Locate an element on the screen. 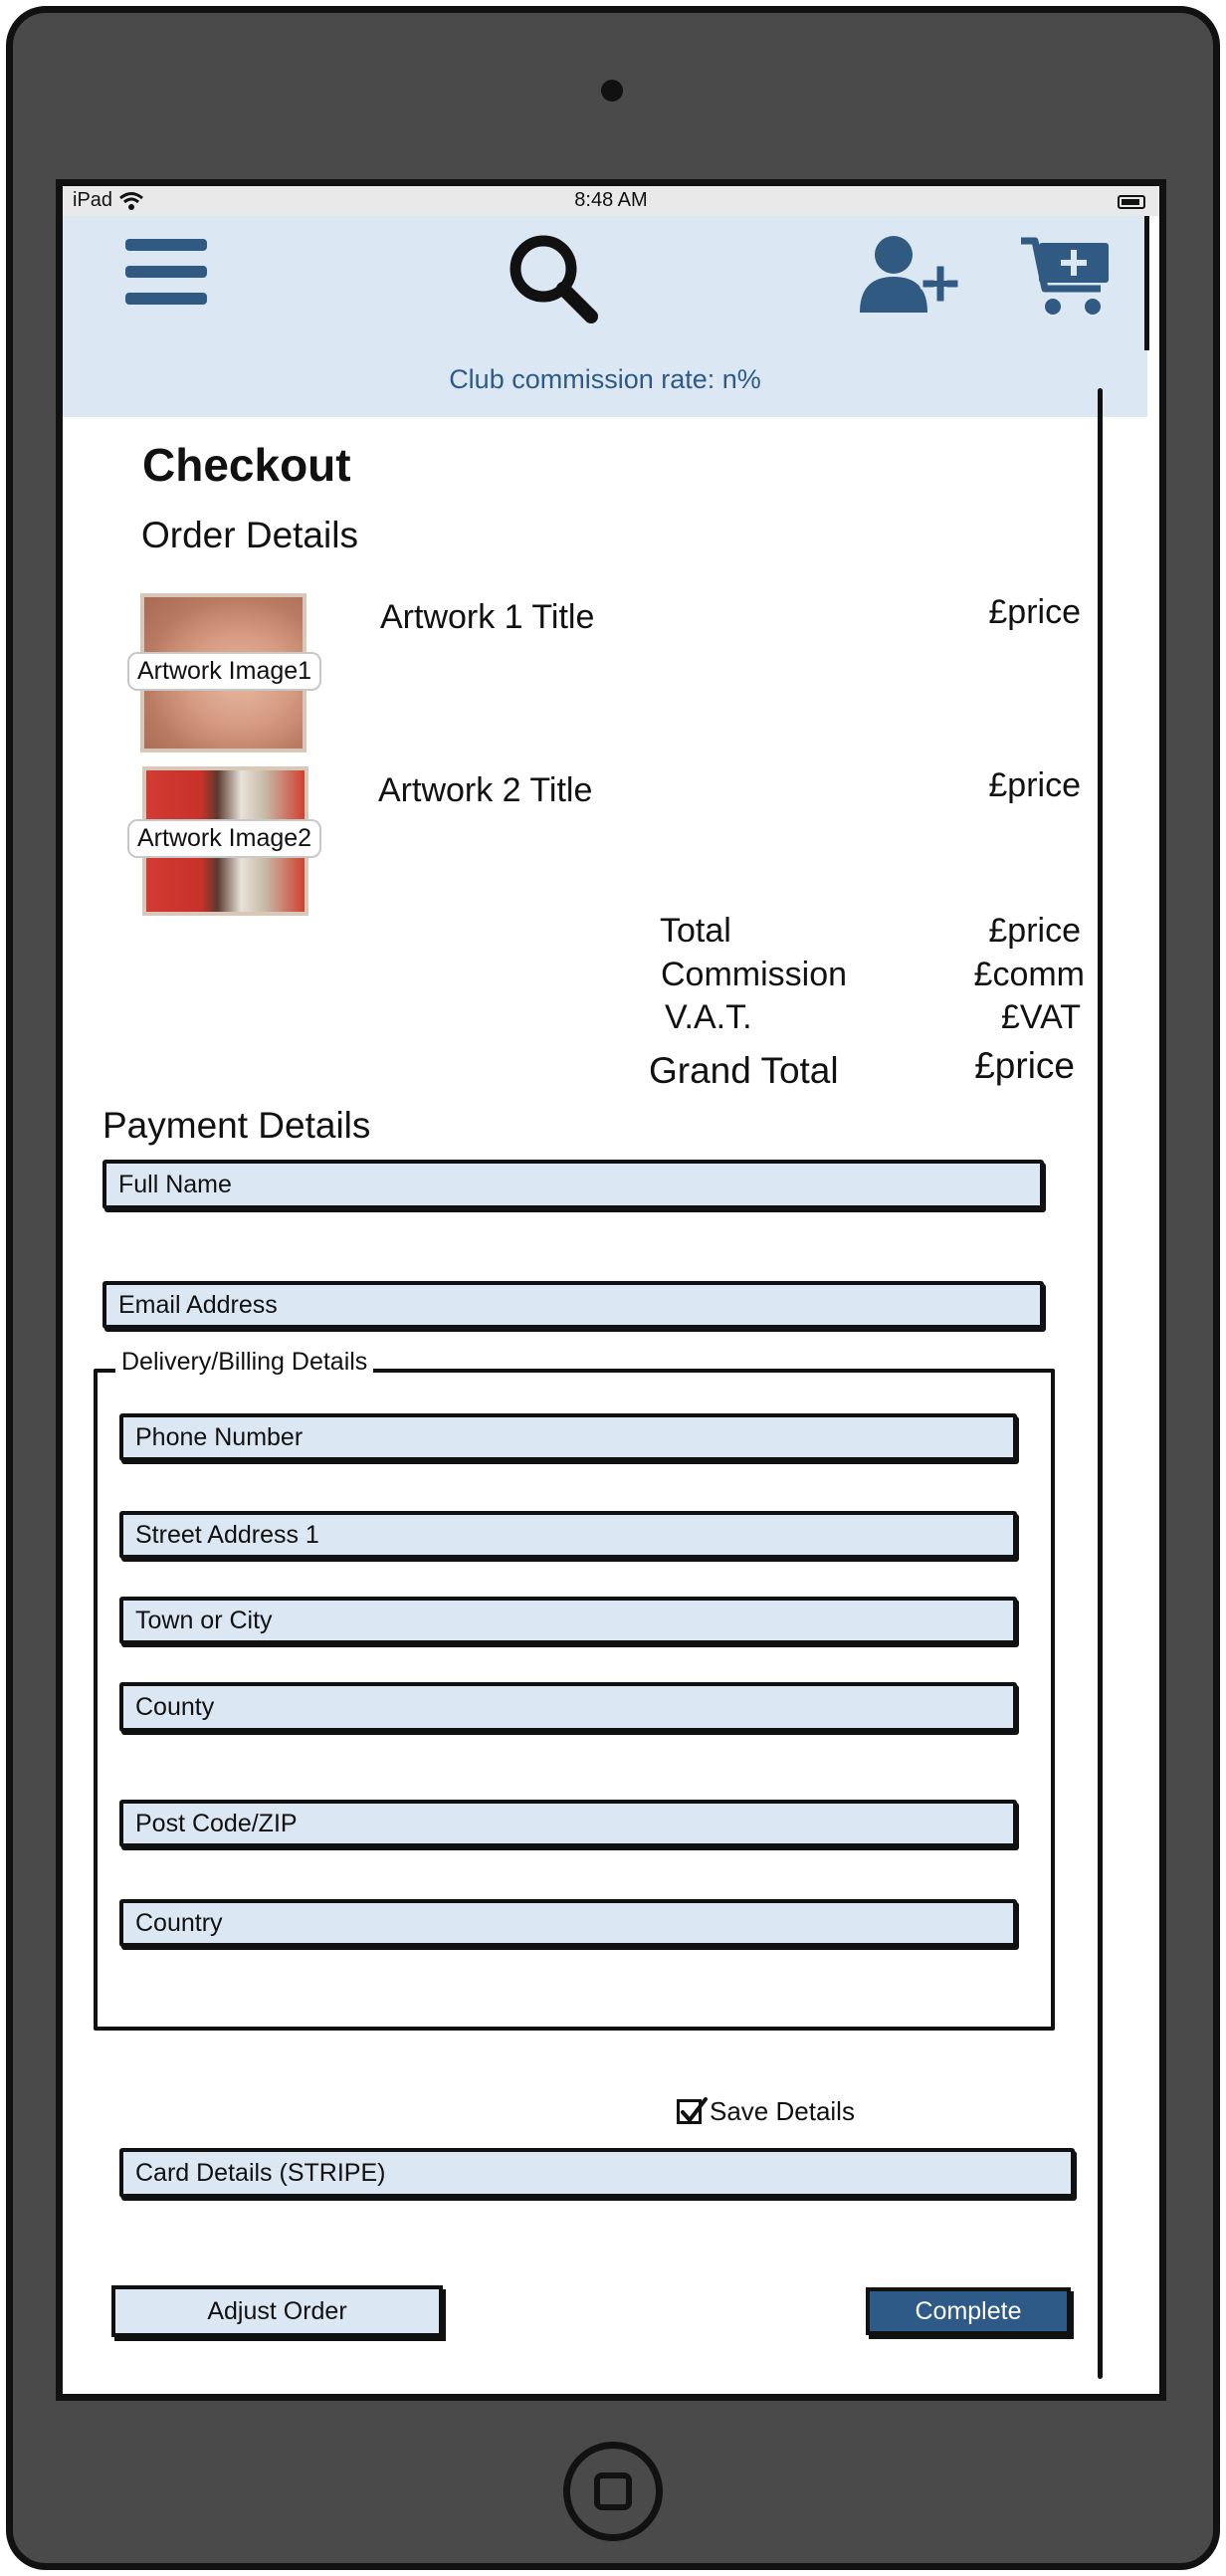 The height and width of the screenshot is (2576, 1226). full-name-field: Full Name is located at coordinates (573, 1184).